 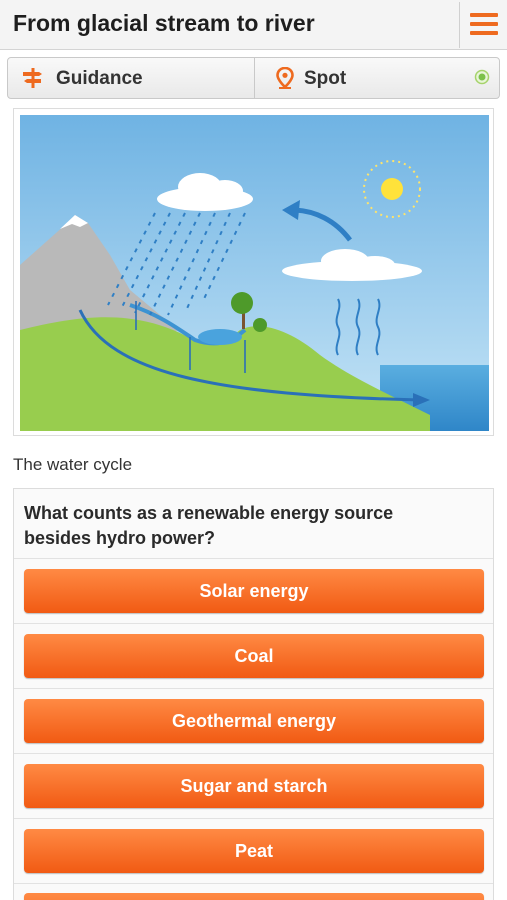 What do you see at coordinates (377, 78) in the screenshot?
I see `tab-spot: Spot` at bounding box center [377, 78].